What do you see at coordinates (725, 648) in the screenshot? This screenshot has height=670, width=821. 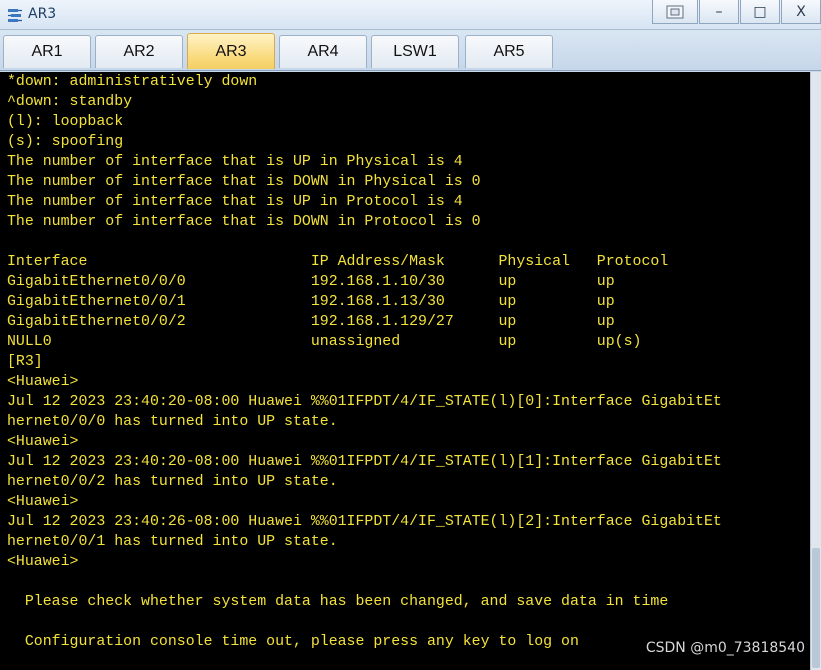 I see `watermark: CSDN @m0_73818540` at bounding box center [725, 648].